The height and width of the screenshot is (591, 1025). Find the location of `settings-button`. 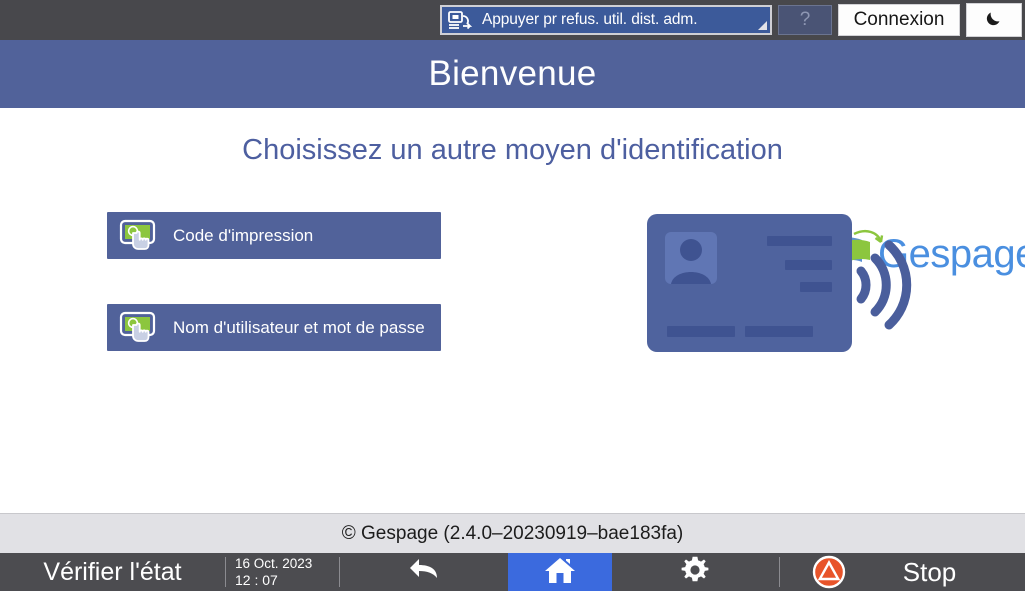

settings-button is located at coordinates (696, 572).